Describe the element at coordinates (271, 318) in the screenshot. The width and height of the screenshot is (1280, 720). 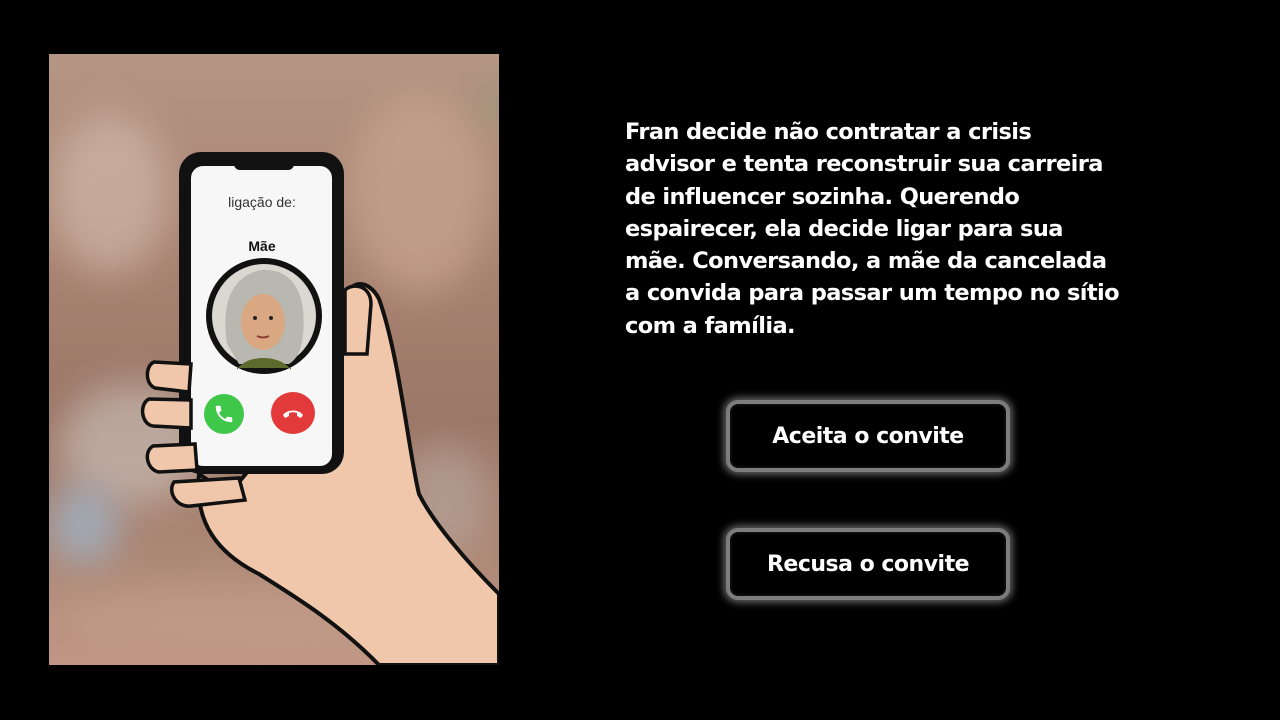
I see `caller-eye-right` at that location.